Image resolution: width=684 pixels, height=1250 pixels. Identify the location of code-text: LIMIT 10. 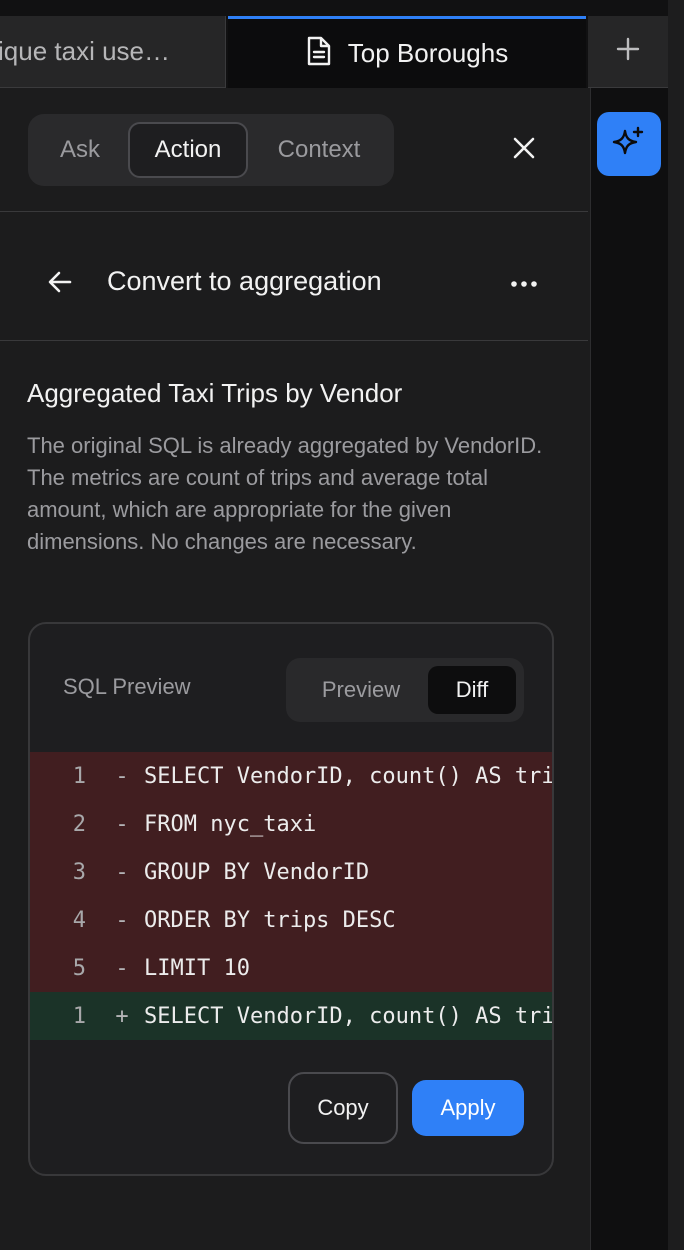
(197, 968).